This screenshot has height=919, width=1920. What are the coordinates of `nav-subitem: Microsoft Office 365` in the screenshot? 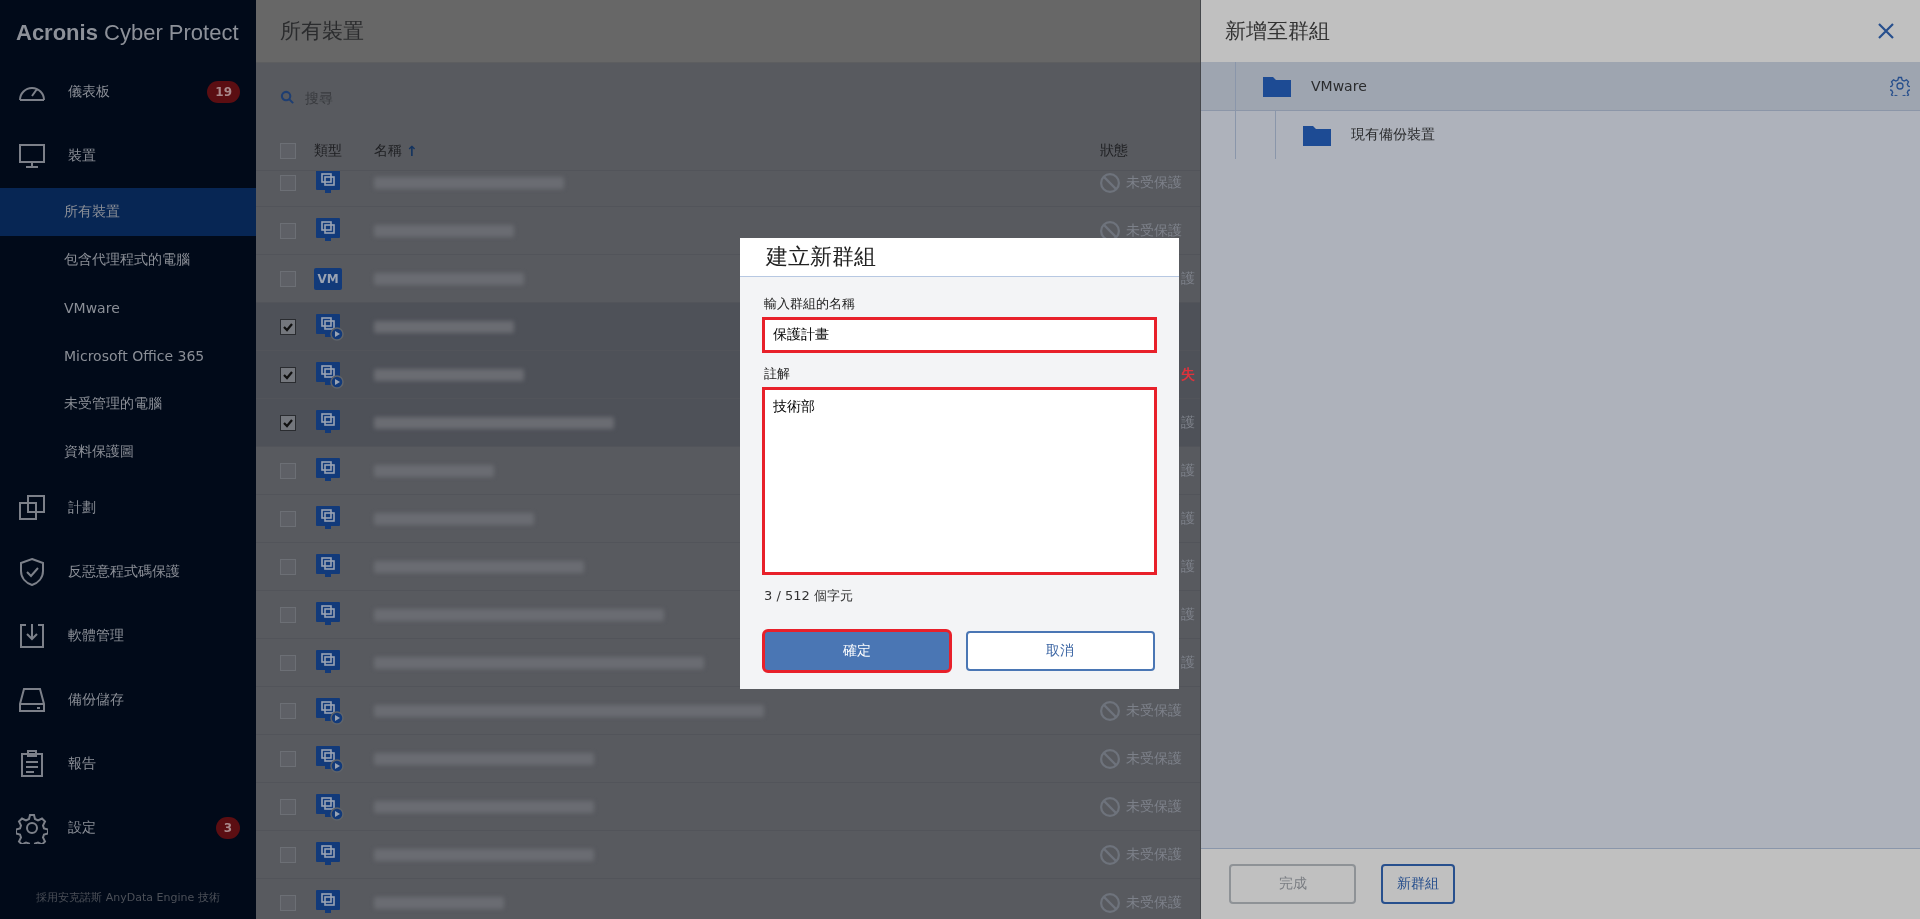 It's located at (128, 356).